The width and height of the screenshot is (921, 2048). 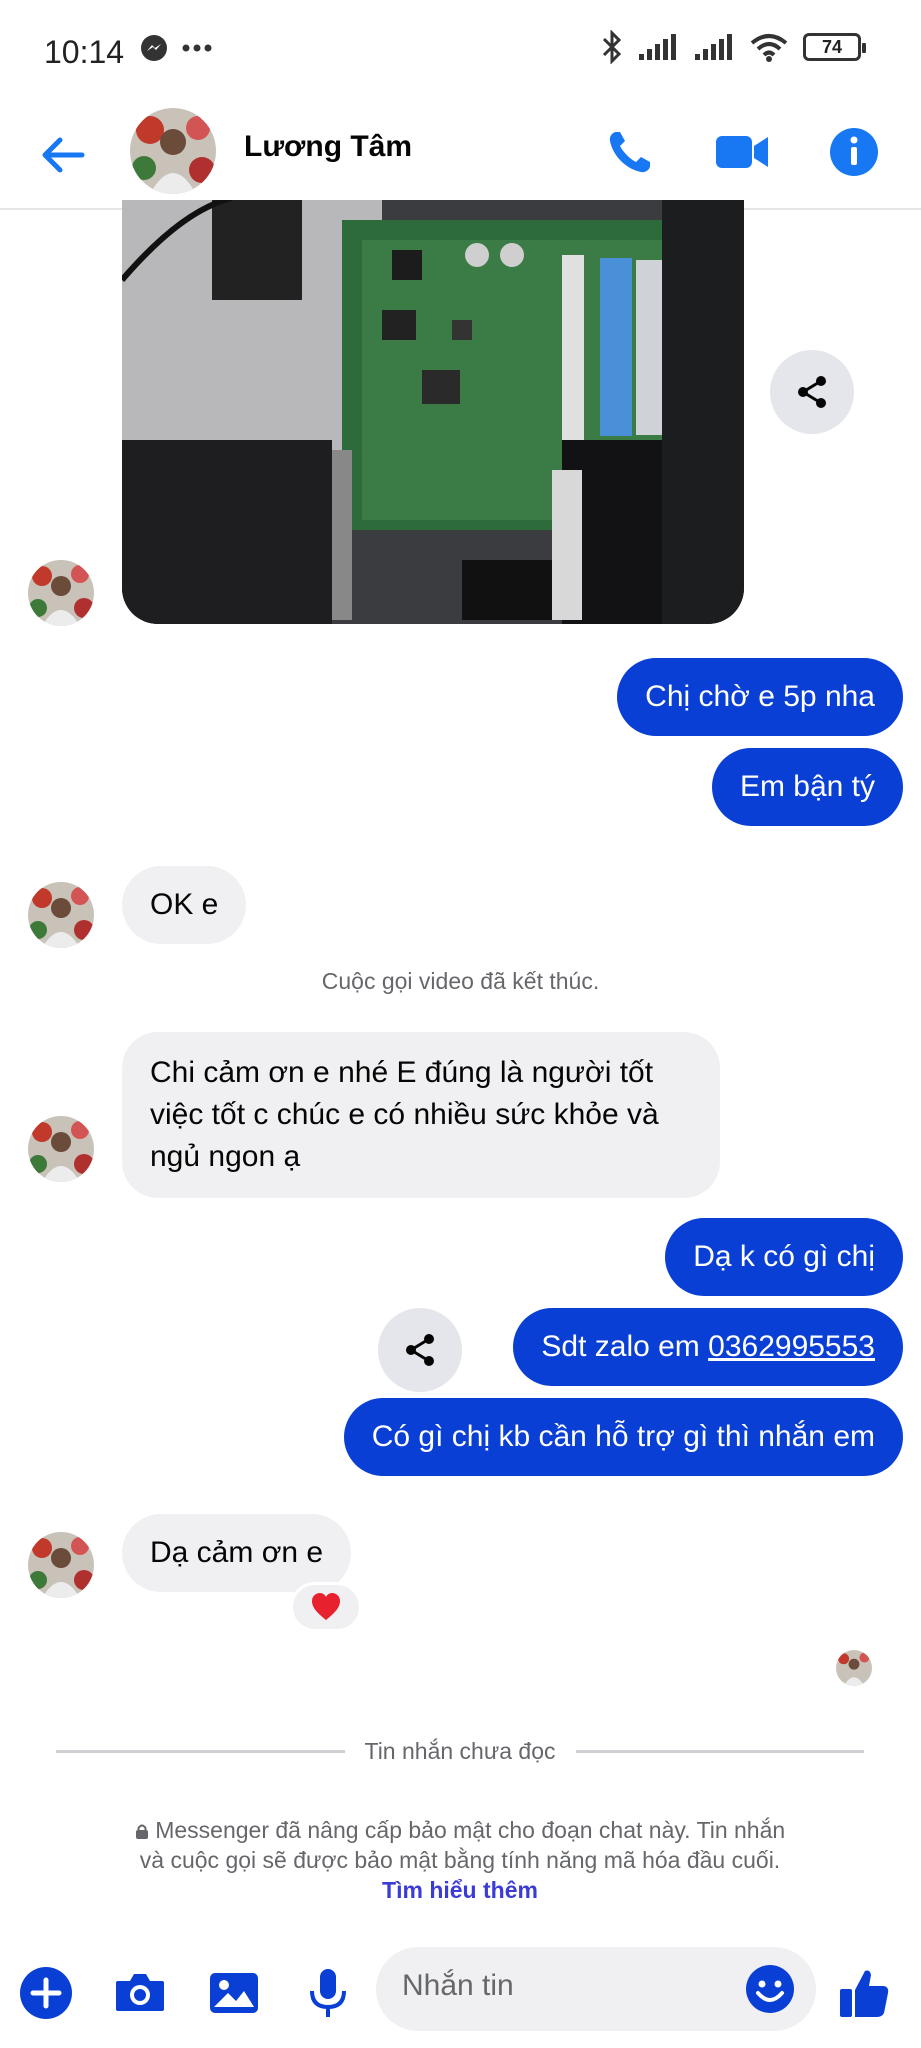 I want to click on message-text: Sdt zalo em, so click(x=625, y=1346).